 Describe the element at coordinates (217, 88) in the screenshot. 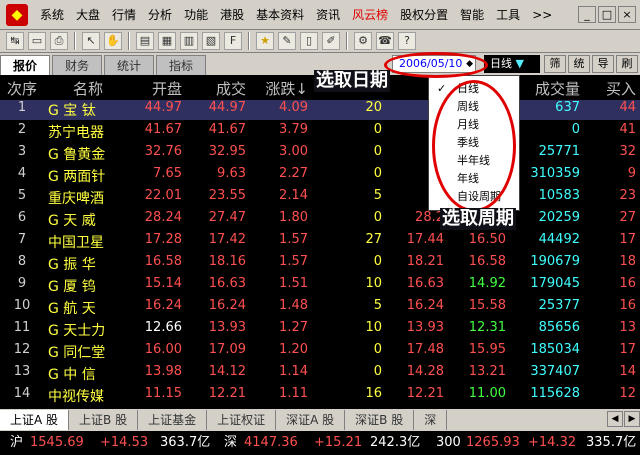

I see `column-header-last: 成交` at that location.